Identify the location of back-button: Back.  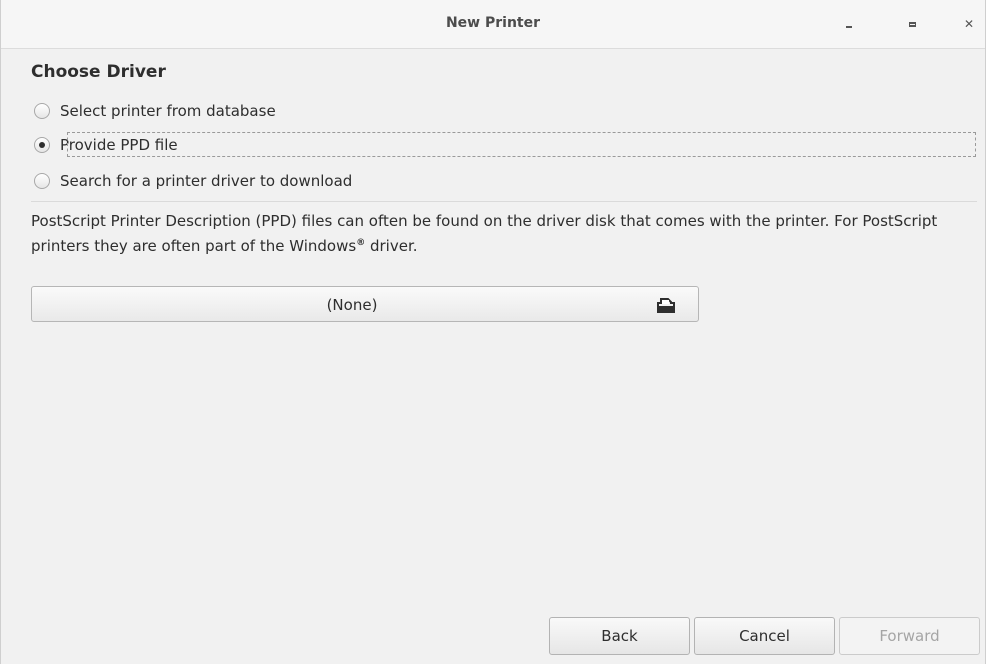
(619, 636).